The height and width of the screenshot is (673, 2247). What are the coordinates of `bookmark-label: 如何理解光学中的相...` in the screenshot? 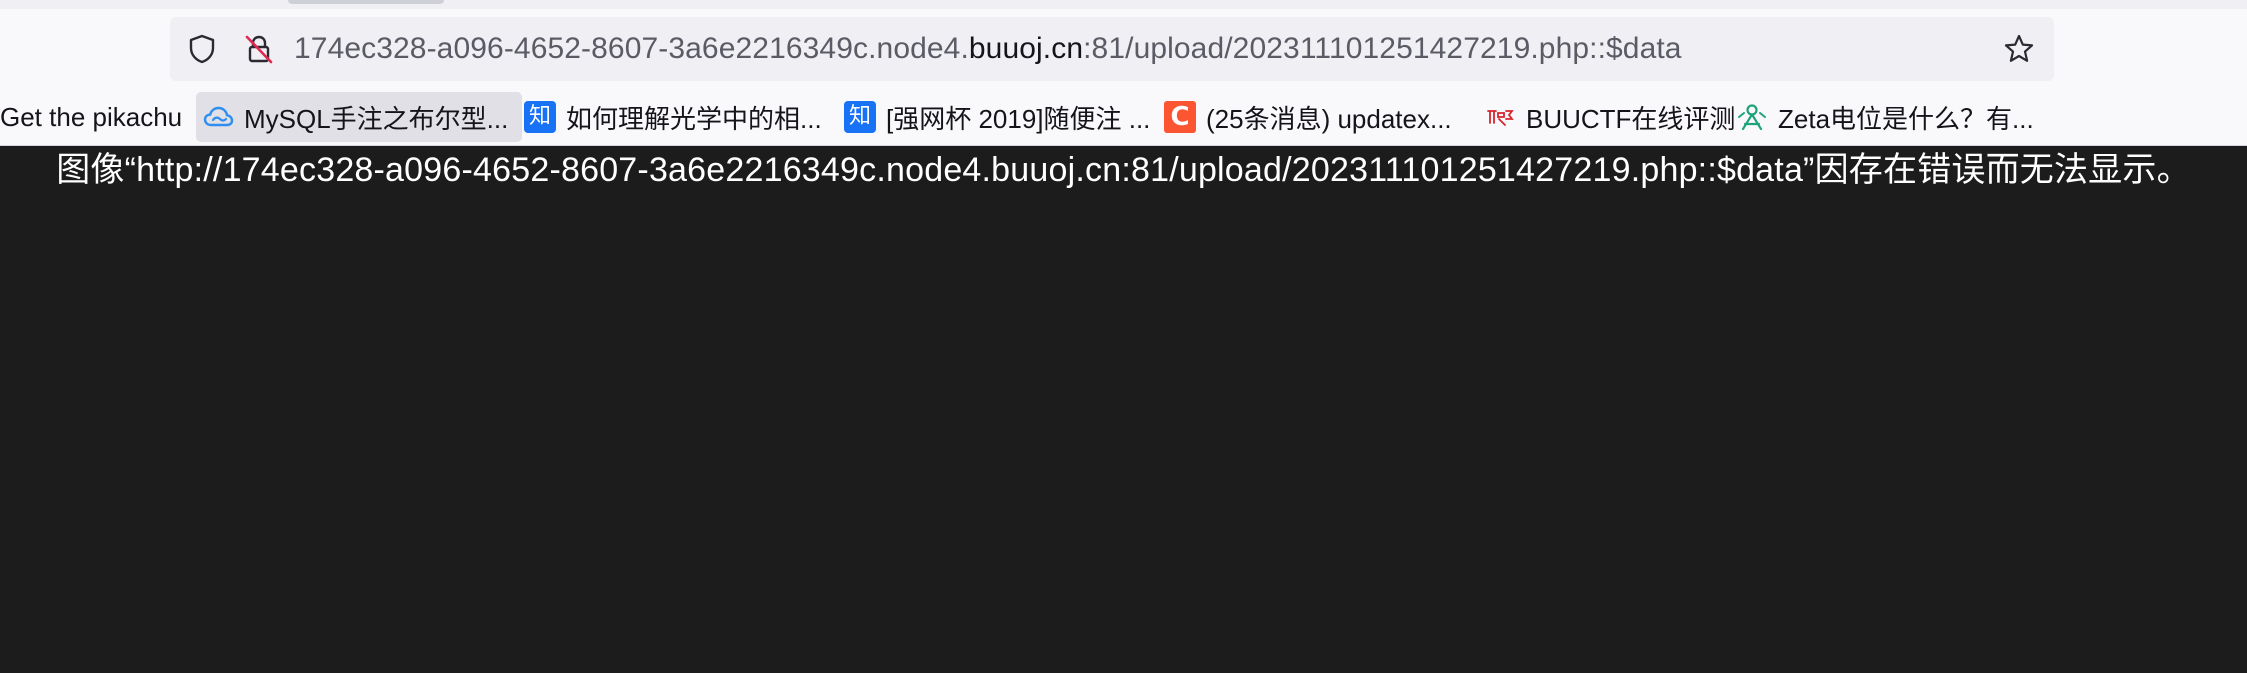 It's located at (694, 118).